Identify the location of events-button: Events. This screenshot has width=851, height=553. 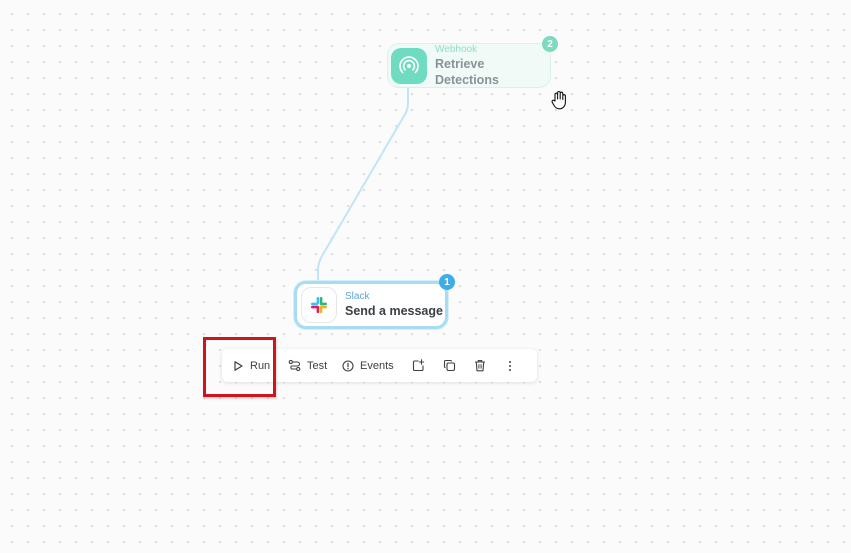
(368, 365).